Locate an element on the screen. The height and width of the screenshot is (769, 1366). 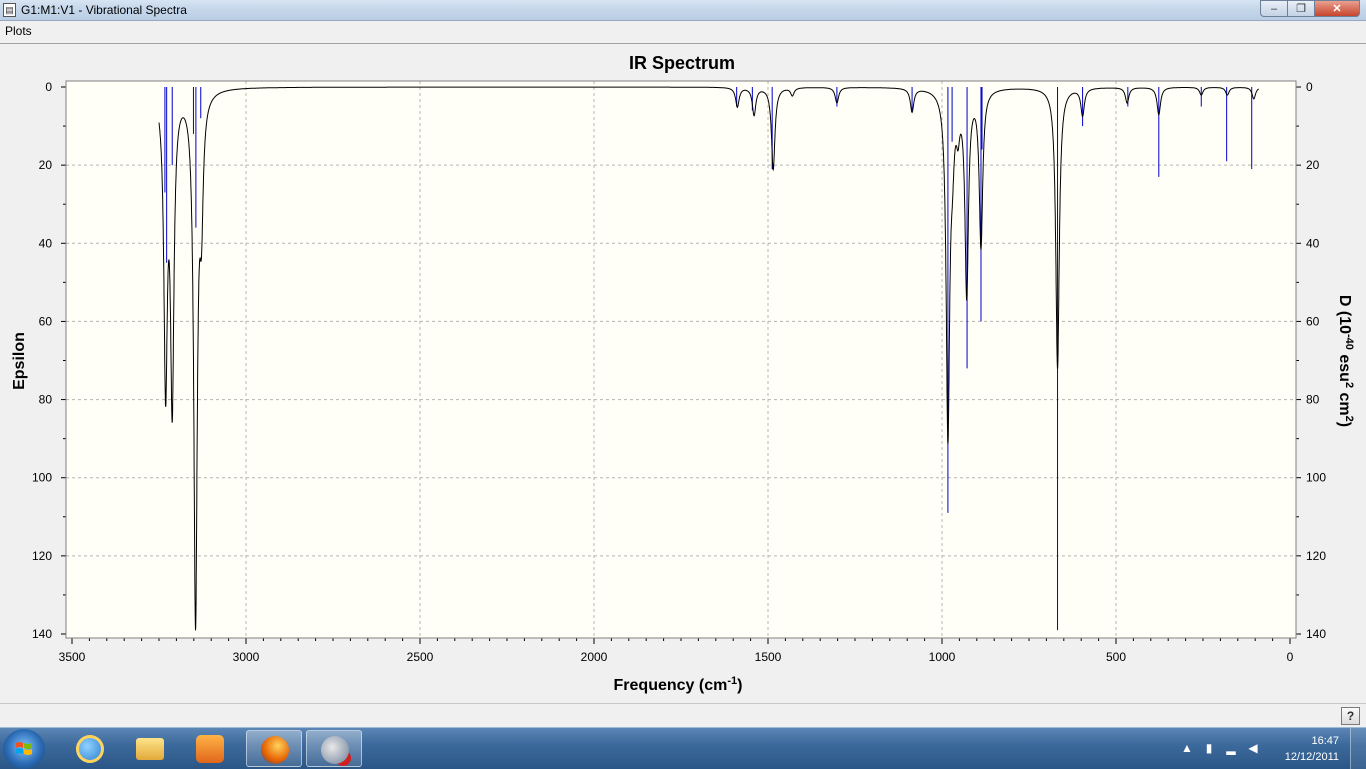
show-desktop-button is located at coordinates (1358, 748).